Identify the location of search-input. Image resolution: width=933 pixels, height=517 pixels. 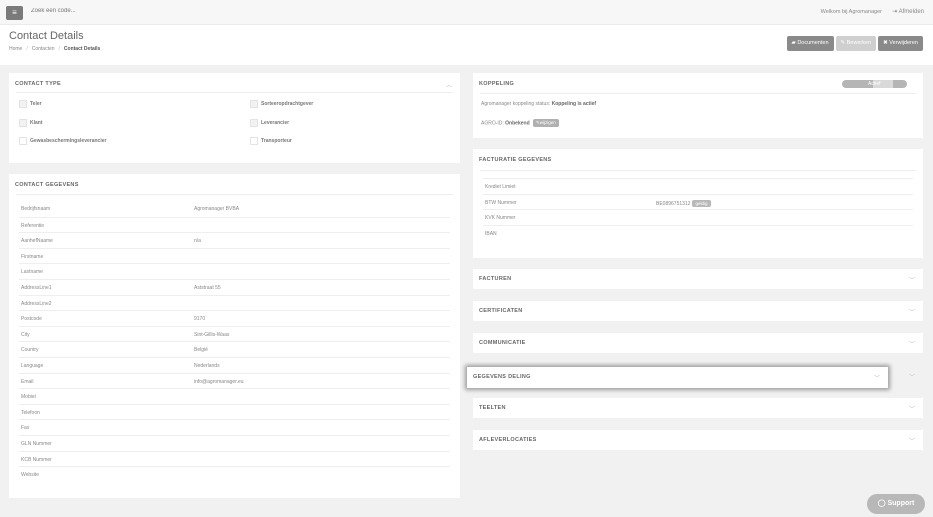
(131, 11).